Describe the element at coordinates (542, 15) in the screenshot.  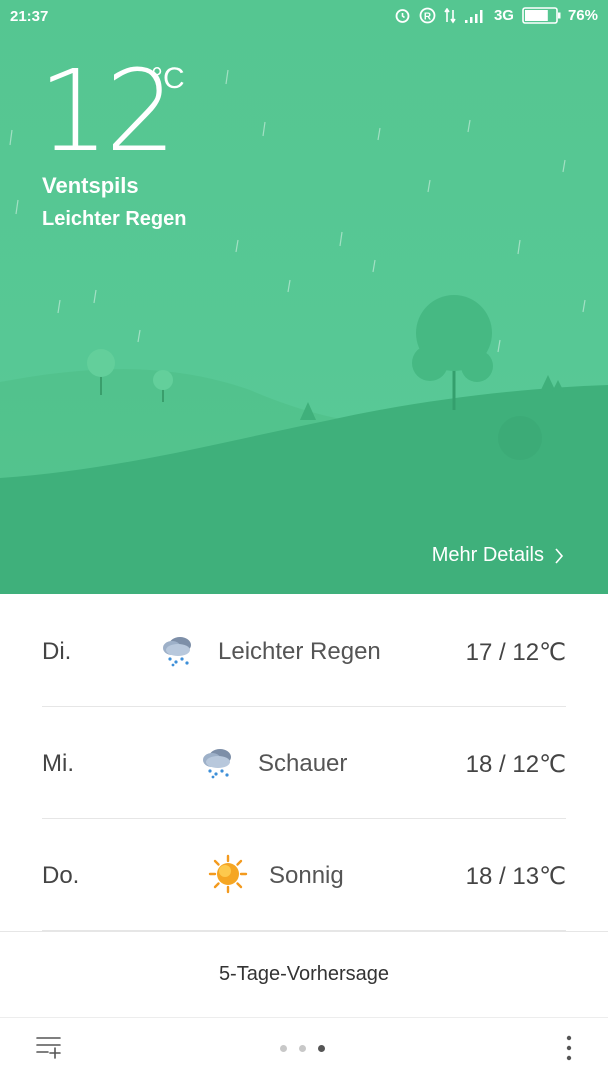
I see `battery-icon` at that location.